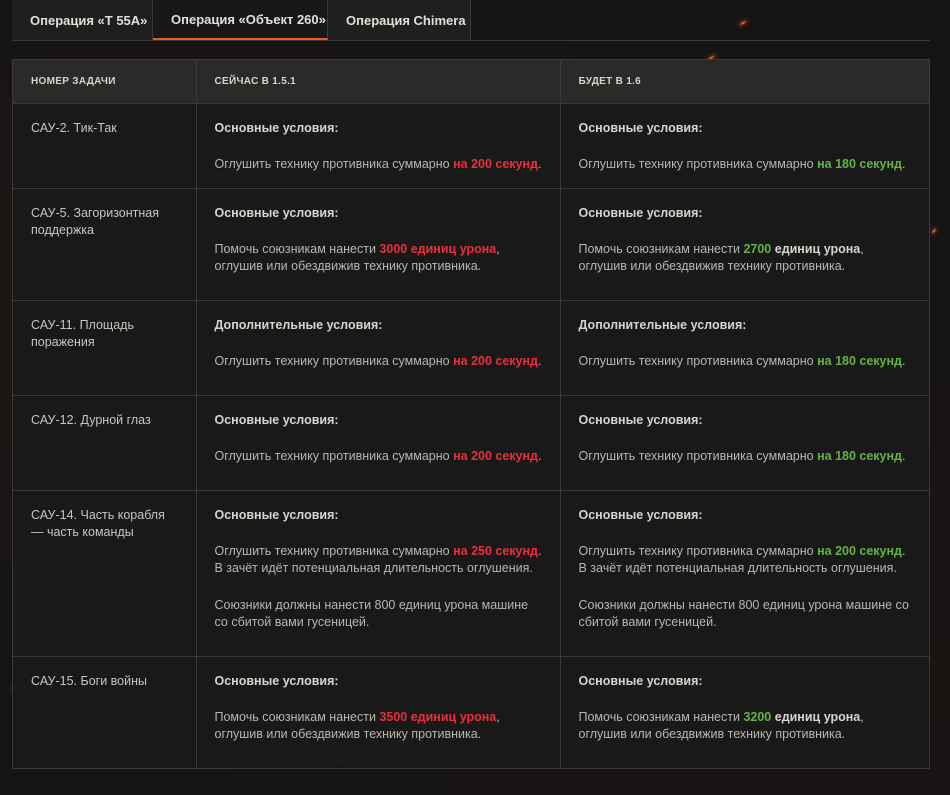  What do you see at coordinates (495, 551) in the screenshot?
I see `old-value: на 250 секунд` at bounding box center [495, 551].